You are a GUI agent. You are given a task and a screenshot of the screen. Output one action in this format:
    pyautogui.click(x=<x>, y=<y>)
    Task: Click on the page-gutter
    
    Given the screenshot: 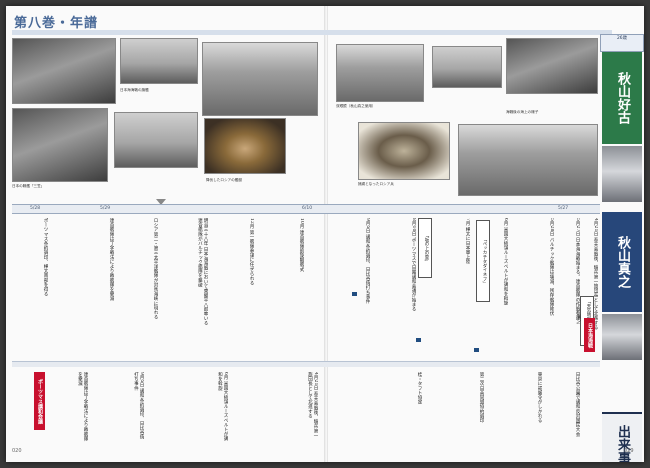 What is the action you would take?
    pyautogui.click(x=326, y=234)
    